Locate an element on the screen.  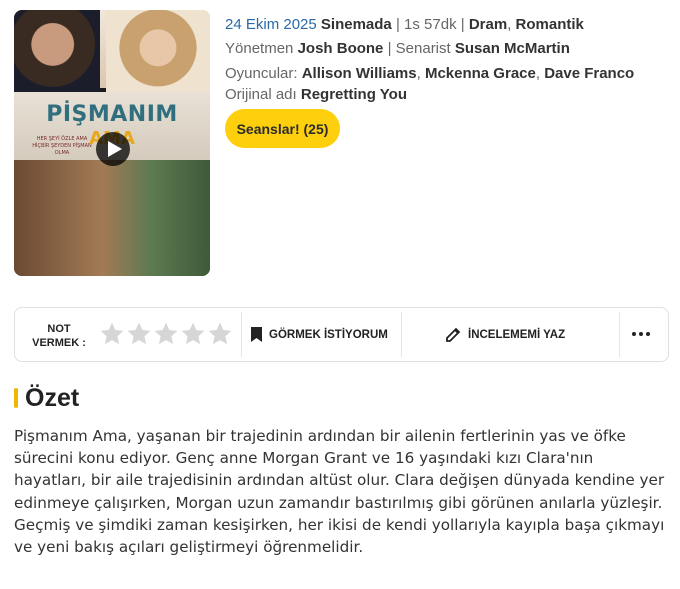
more-icon is located at coordinates (641, 334).